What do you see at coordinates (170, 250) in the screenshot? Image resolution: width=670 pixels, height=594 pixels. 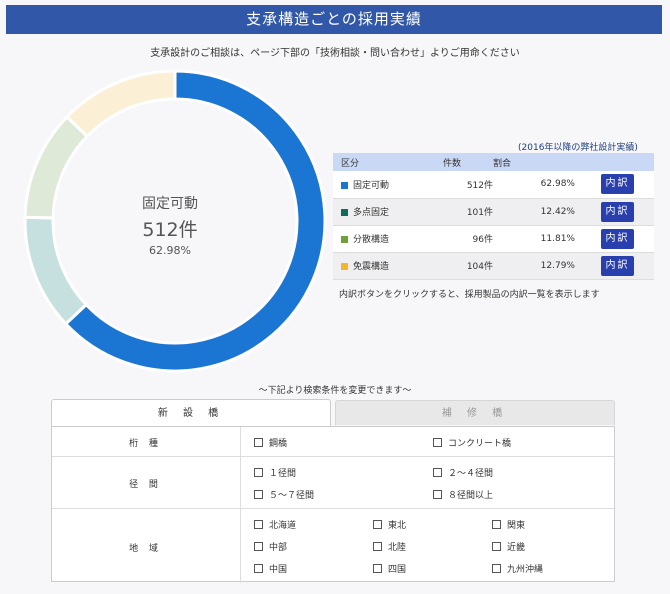 I see `center-percent: 62.98%` at bounding box center [170, 250].